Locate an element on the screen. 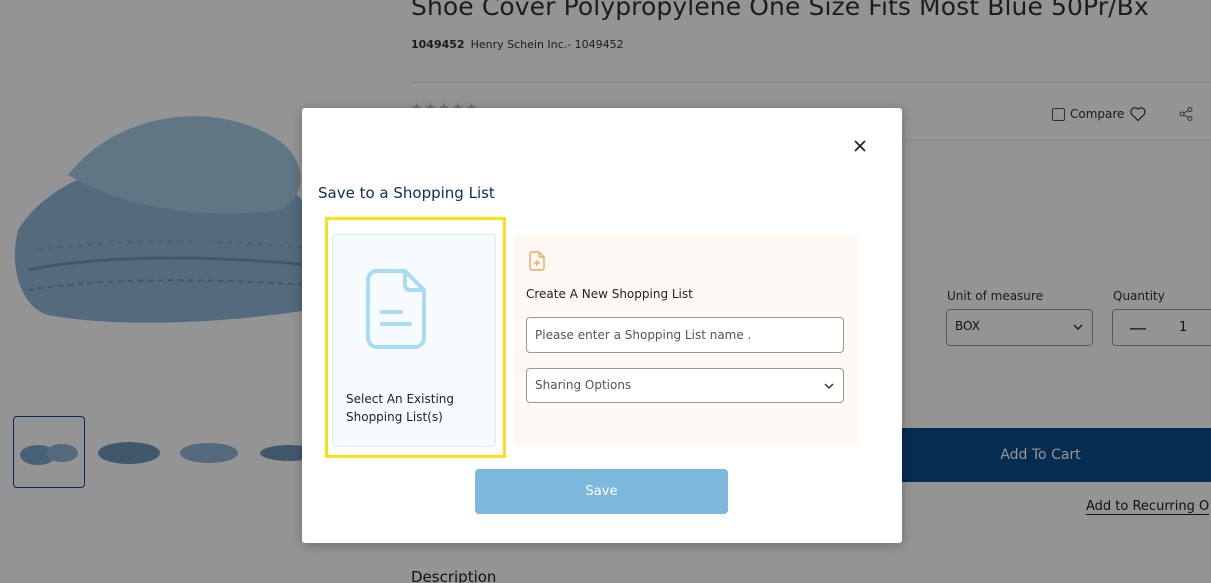  select-existing-list-card: Select An Existing Shopping List(s) is located at coordinates (414, 340).